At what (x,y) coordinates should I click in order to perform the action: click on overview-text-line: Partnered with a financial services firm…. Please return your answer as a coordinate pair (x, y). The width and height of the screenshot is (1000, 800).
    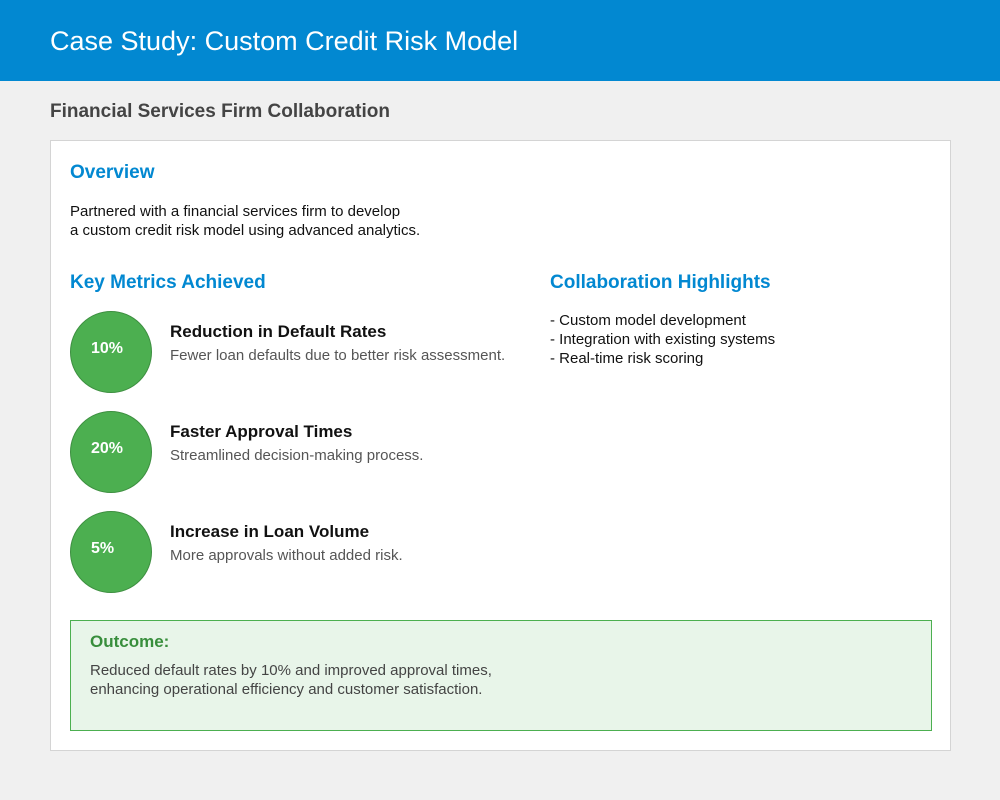
    Looking at the image, I should click on (235, 211).